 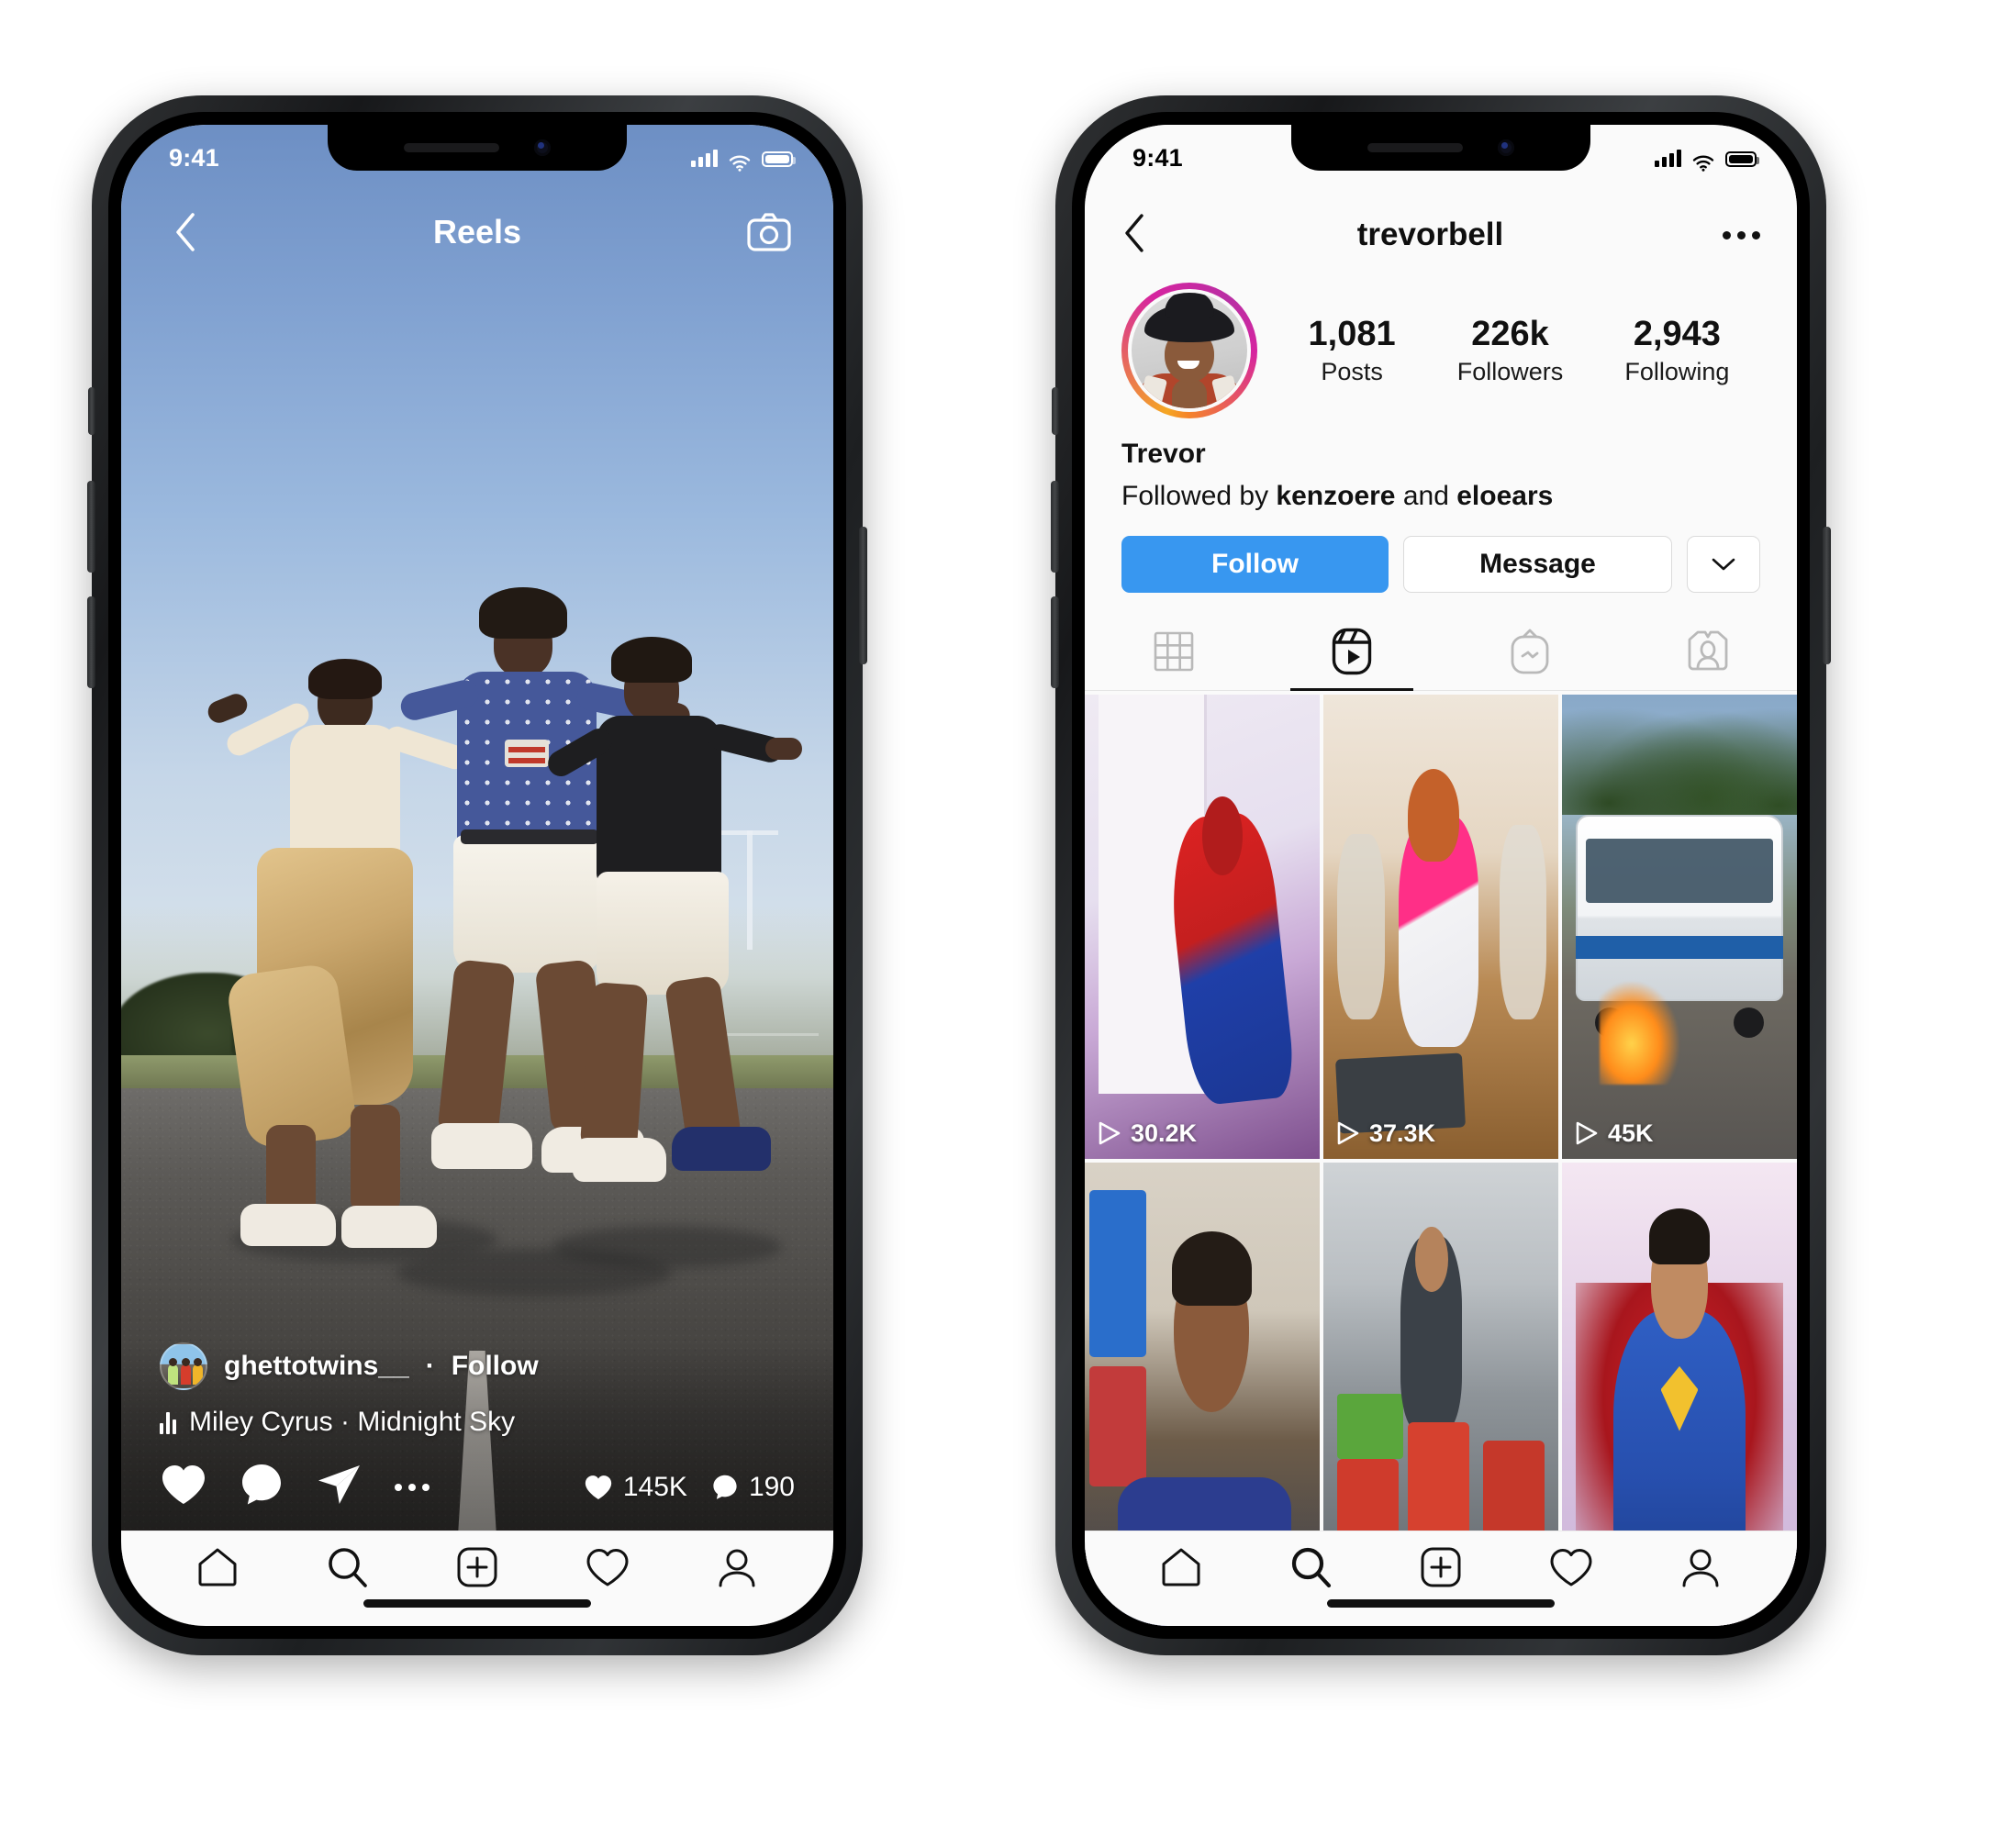 What do you see at coordinates (477, 1487) in the screenshot?
I see `reel-actions-row: 145K 190` at bounding box center [477, 1487].